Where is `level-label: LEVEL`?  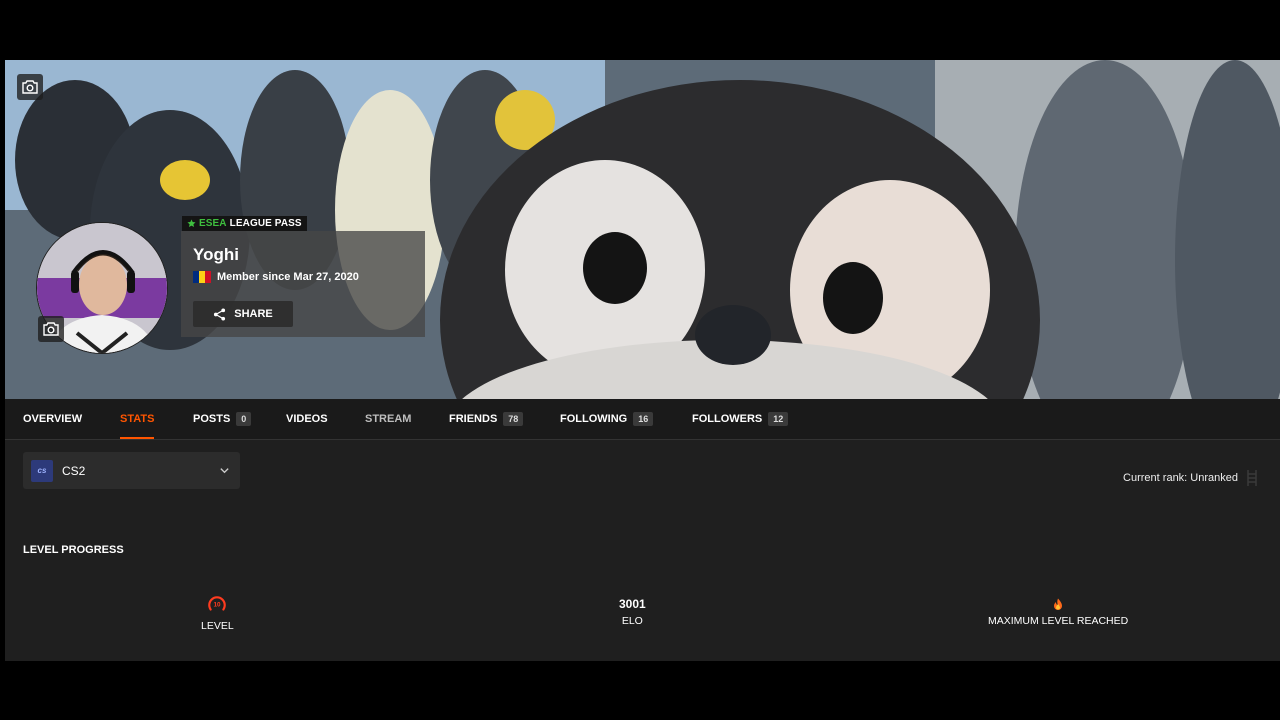 level-label: LEVEL is located at coordinates (217, 626).